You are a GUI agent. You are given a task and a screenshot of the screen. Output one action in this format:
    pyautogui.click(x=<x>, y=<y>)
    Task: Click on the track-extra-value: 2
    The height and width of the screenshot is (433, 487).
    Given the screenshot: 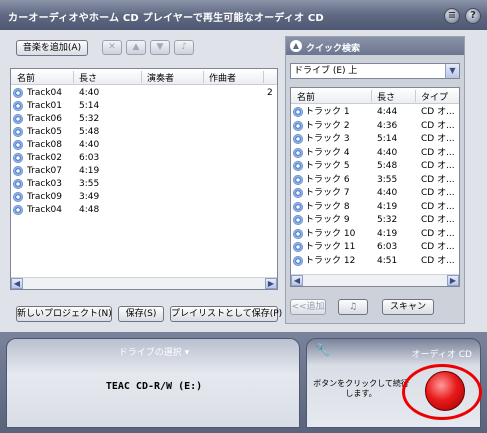 What is the action you would take?
    pyautogui.click(x=270, y=93)
    